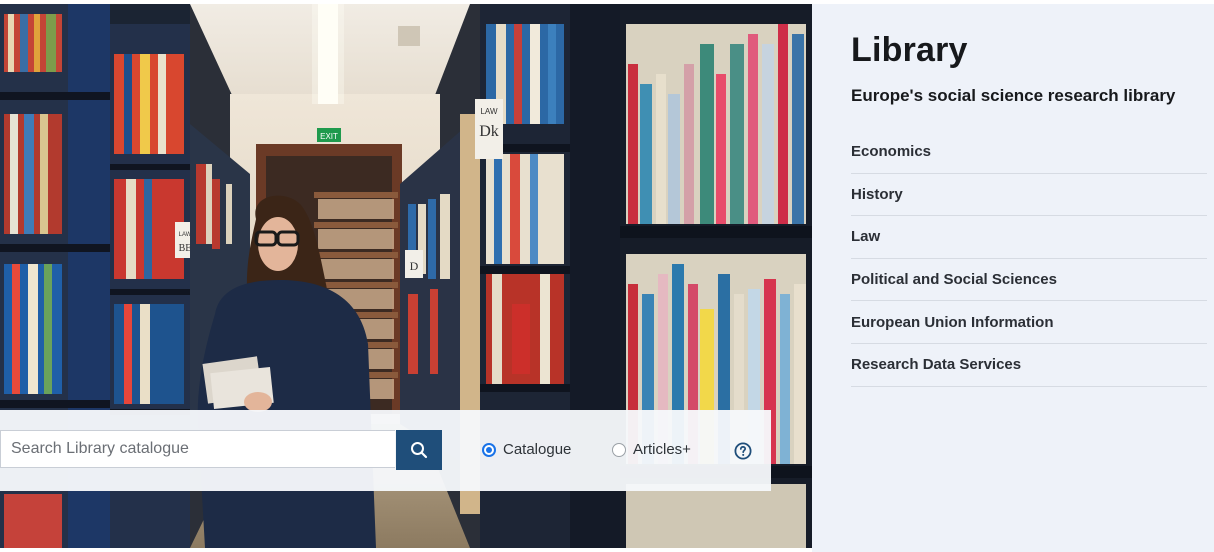  I want to click on search-icon, so click(419, 450).